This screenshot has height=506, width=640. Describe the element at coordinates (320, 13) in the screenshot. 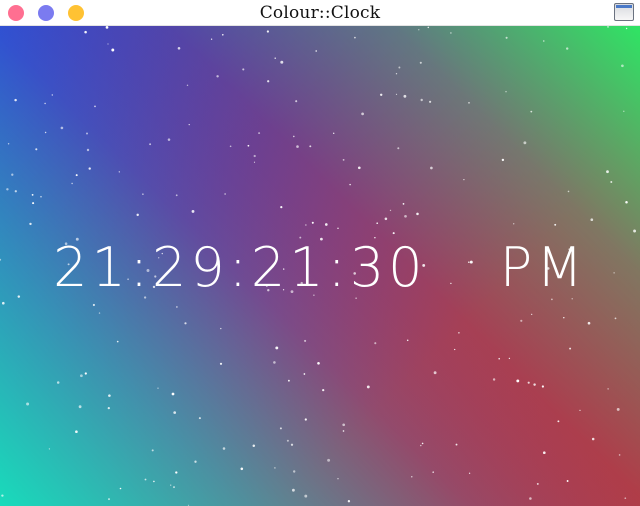

I see `title-bar: Colour::Clock` at that location.